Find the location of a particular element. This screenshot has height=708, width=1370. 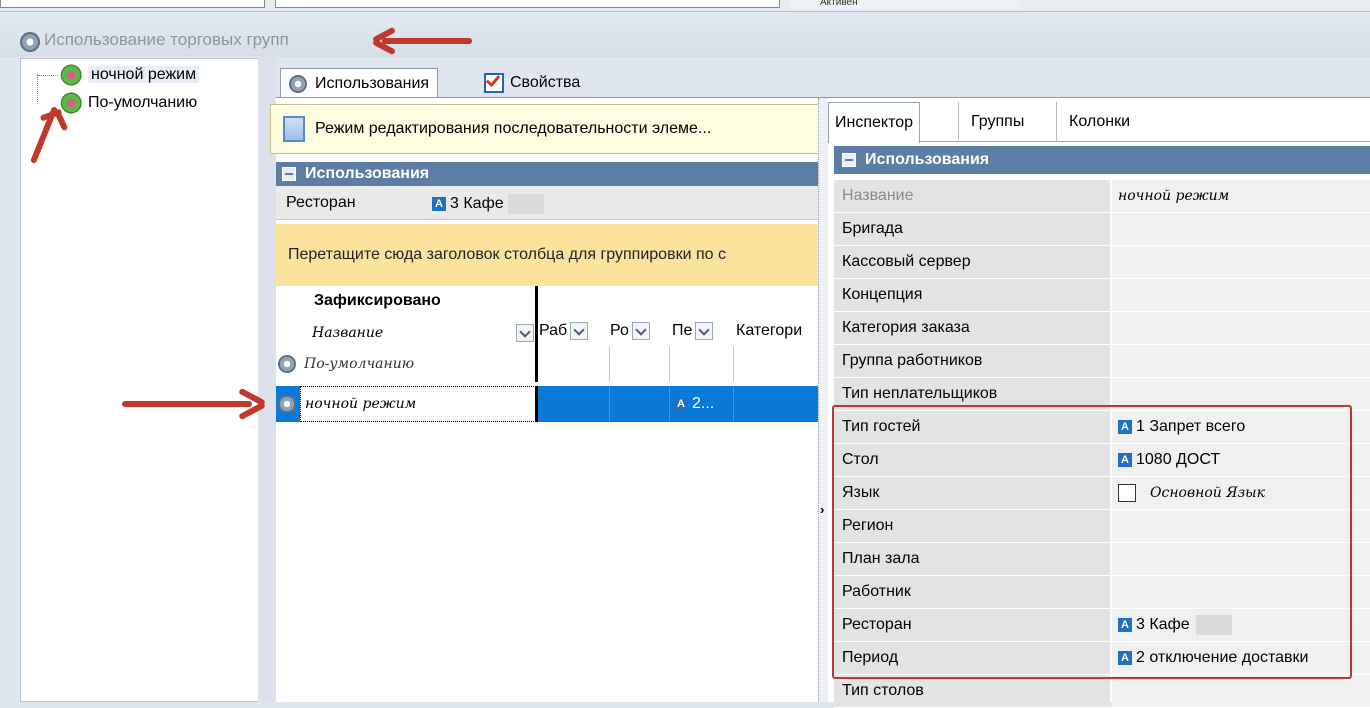

property-value: A 1080 ДОСТ is located at coordinates (1241, 460).